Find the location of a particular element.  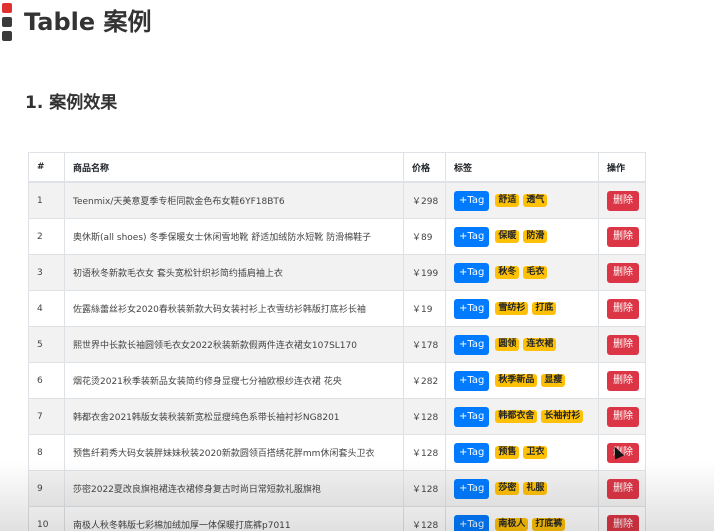

row-tags-cell: +Tag 预售 卫衣 is located at coordinates (522, 452).